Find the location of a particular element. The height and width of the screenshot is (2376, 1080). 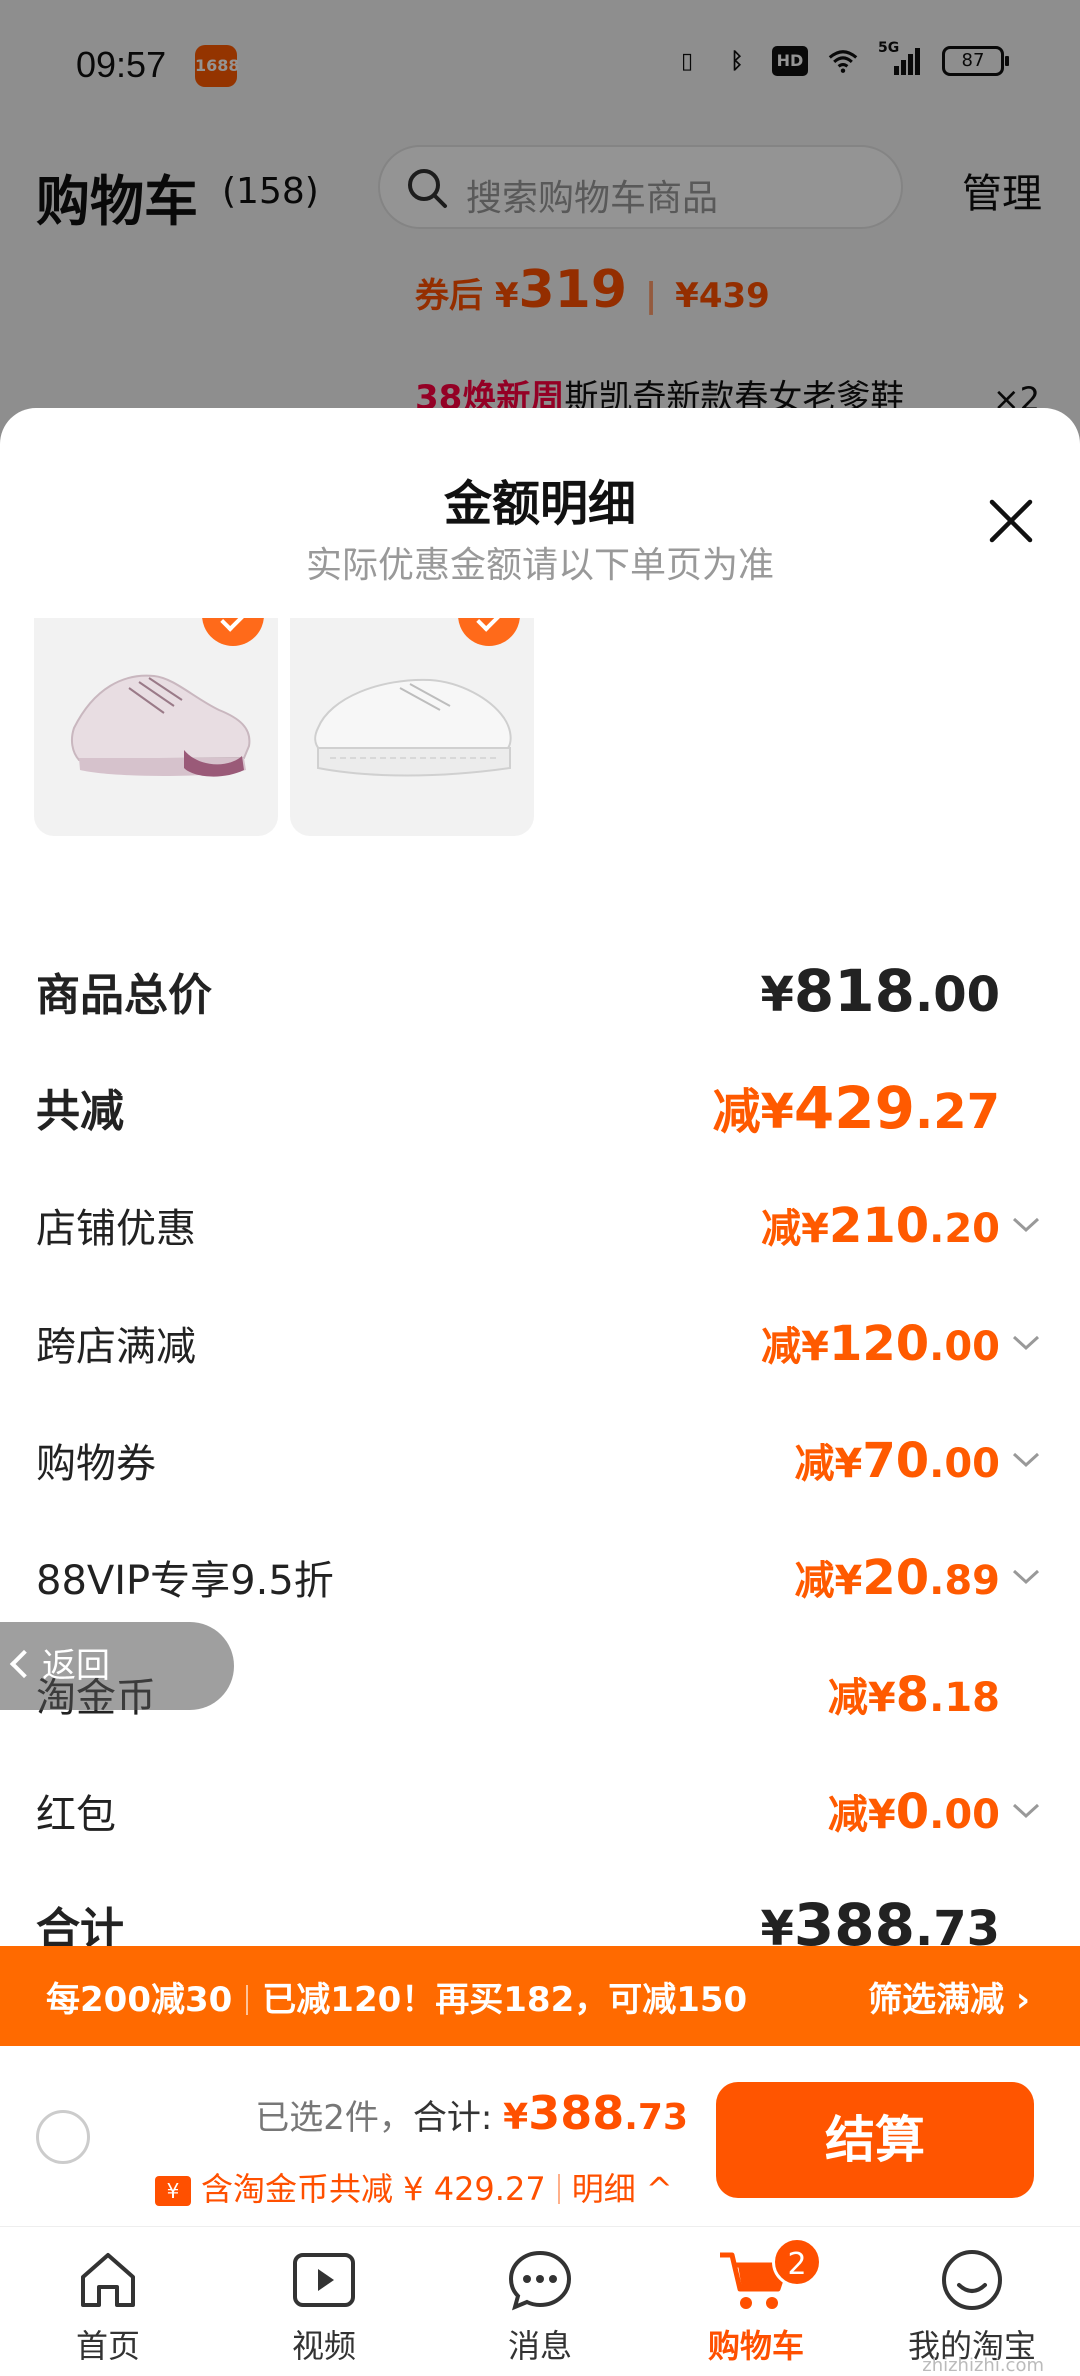

bottom-tab-bar: 首页 视频 消息 2 购物车 我的淘宝 zhizhizhi.com is located at coordinates (540, 2301).